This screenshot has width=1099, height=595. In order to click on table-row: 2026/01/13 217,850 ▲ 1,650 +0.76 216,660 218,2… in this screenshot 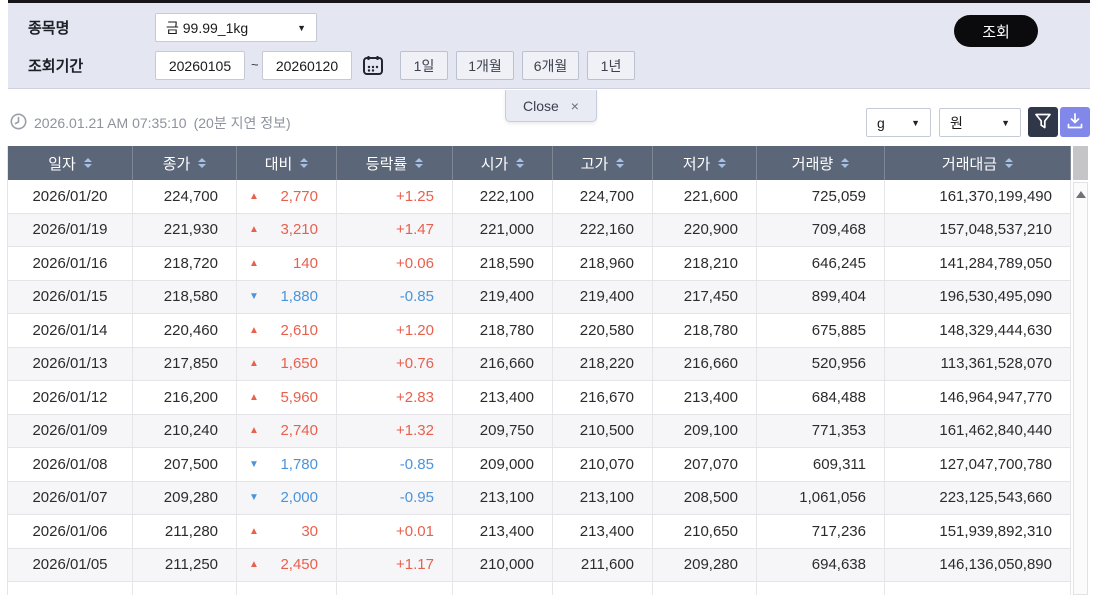, I will do `click(539, 364)`.